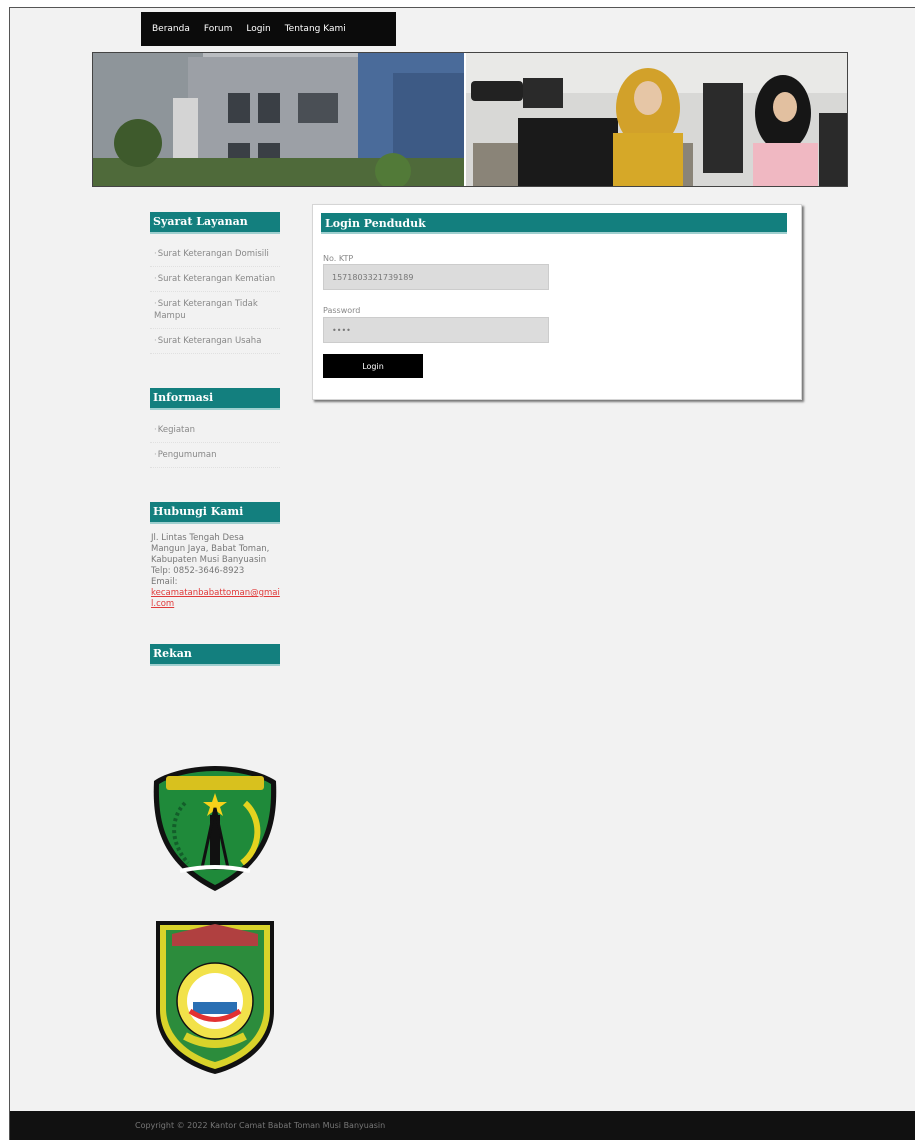  What do you see at coordinates (258, 29) in the screenshot?
I see `nav-login: Login` at bounding box center [258, 29].